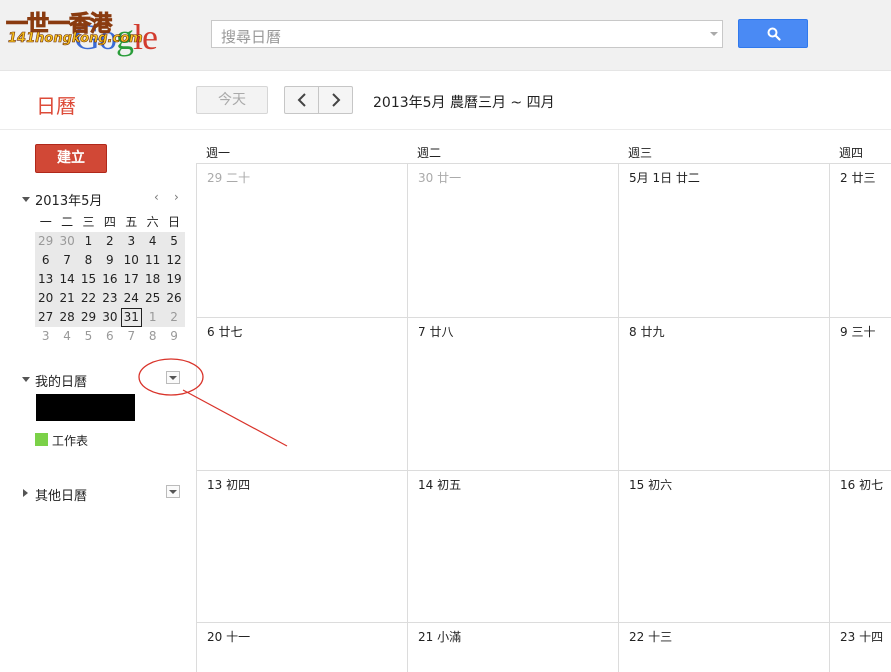 The image size is (891, 672). What do you see at coordinates (45, 279) in the screenshot?
I see `mini-day: 13` at bounding box center [45, 279].